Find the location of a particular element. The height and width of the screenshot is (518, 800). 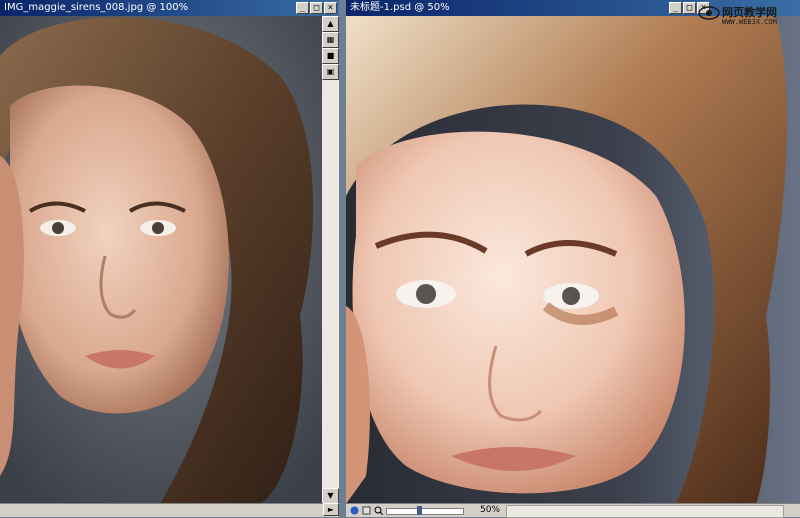

close-button: × is located at coordinates (330, 8).